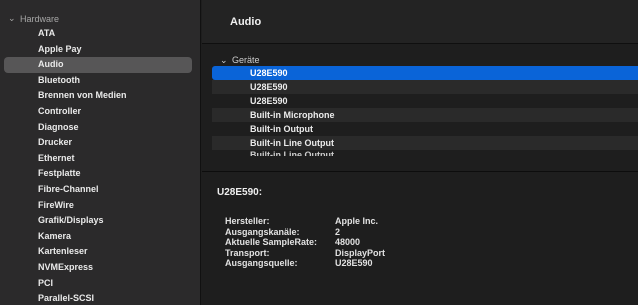  Describe the element at coordinates (100, 174) in the screenshot. I see `sidebar-item-festplatte: Festplatte` at that location.